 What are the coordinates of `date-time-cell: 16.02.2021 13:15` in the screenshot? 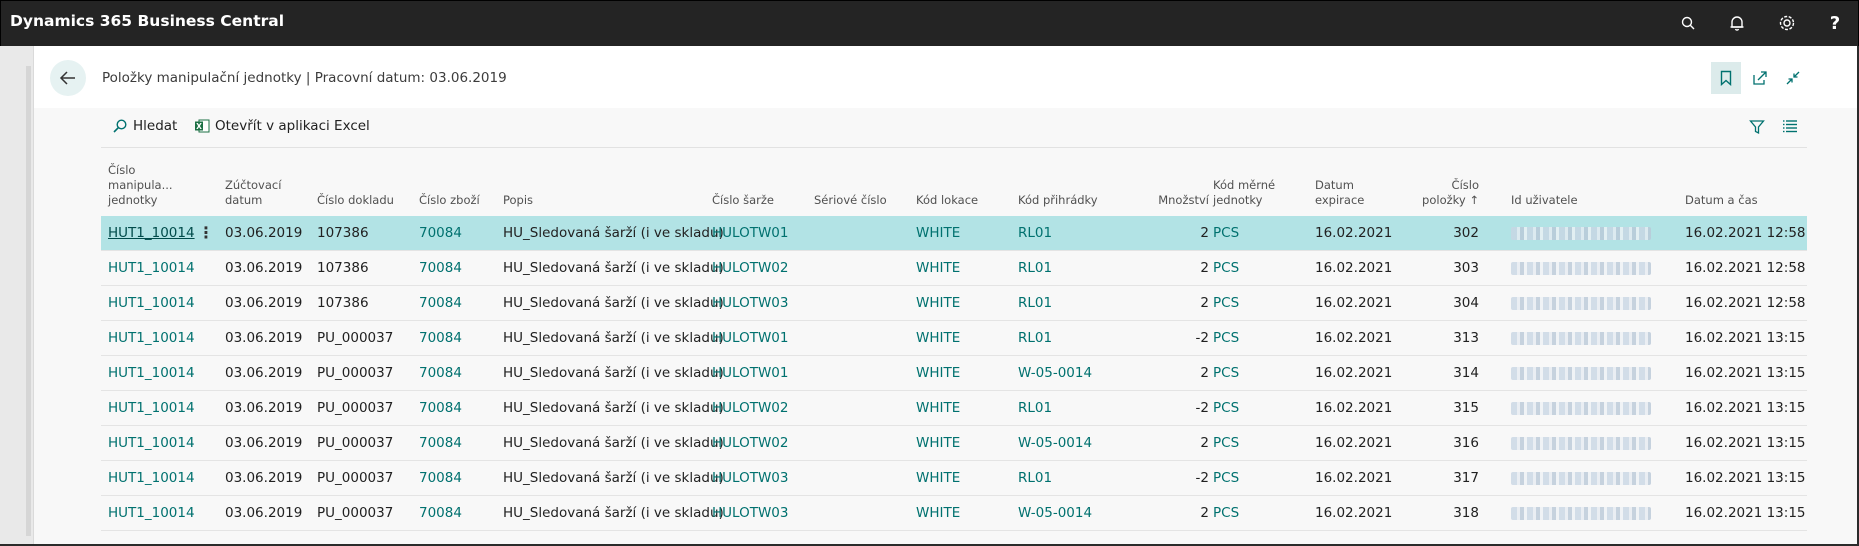 It's located at (1745, 373).